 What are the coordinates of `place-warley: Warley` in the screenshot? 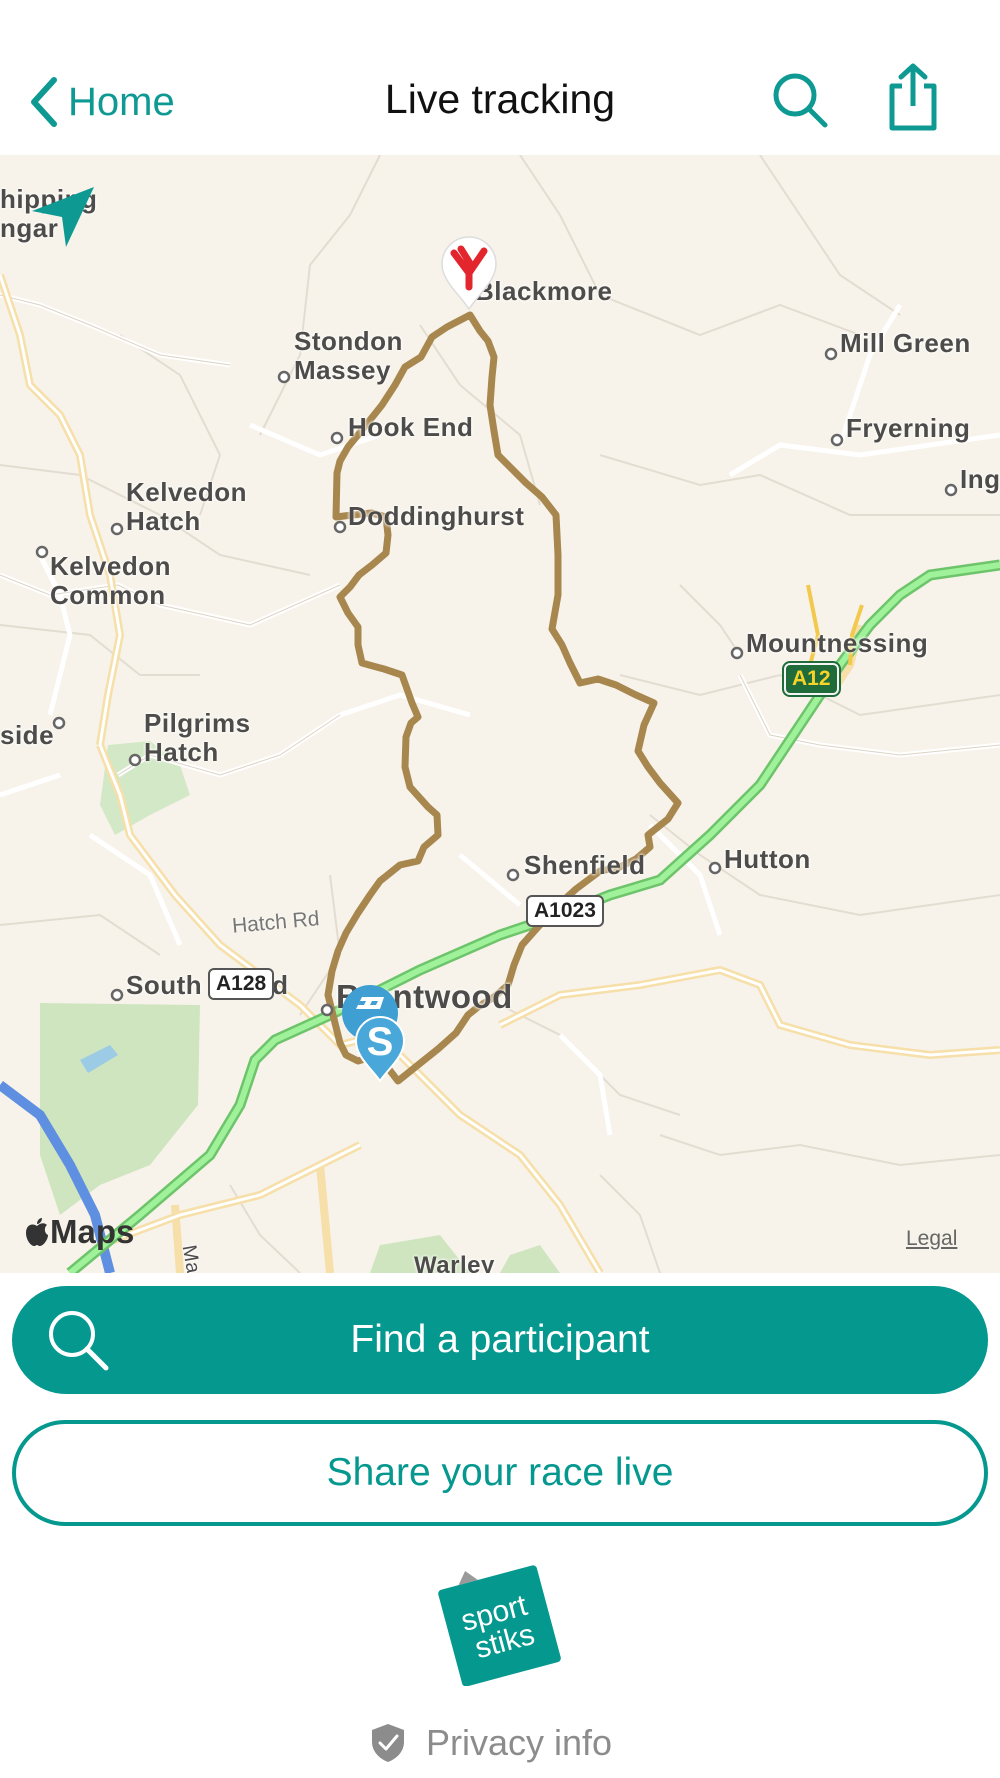 It's located at (454, 1262).